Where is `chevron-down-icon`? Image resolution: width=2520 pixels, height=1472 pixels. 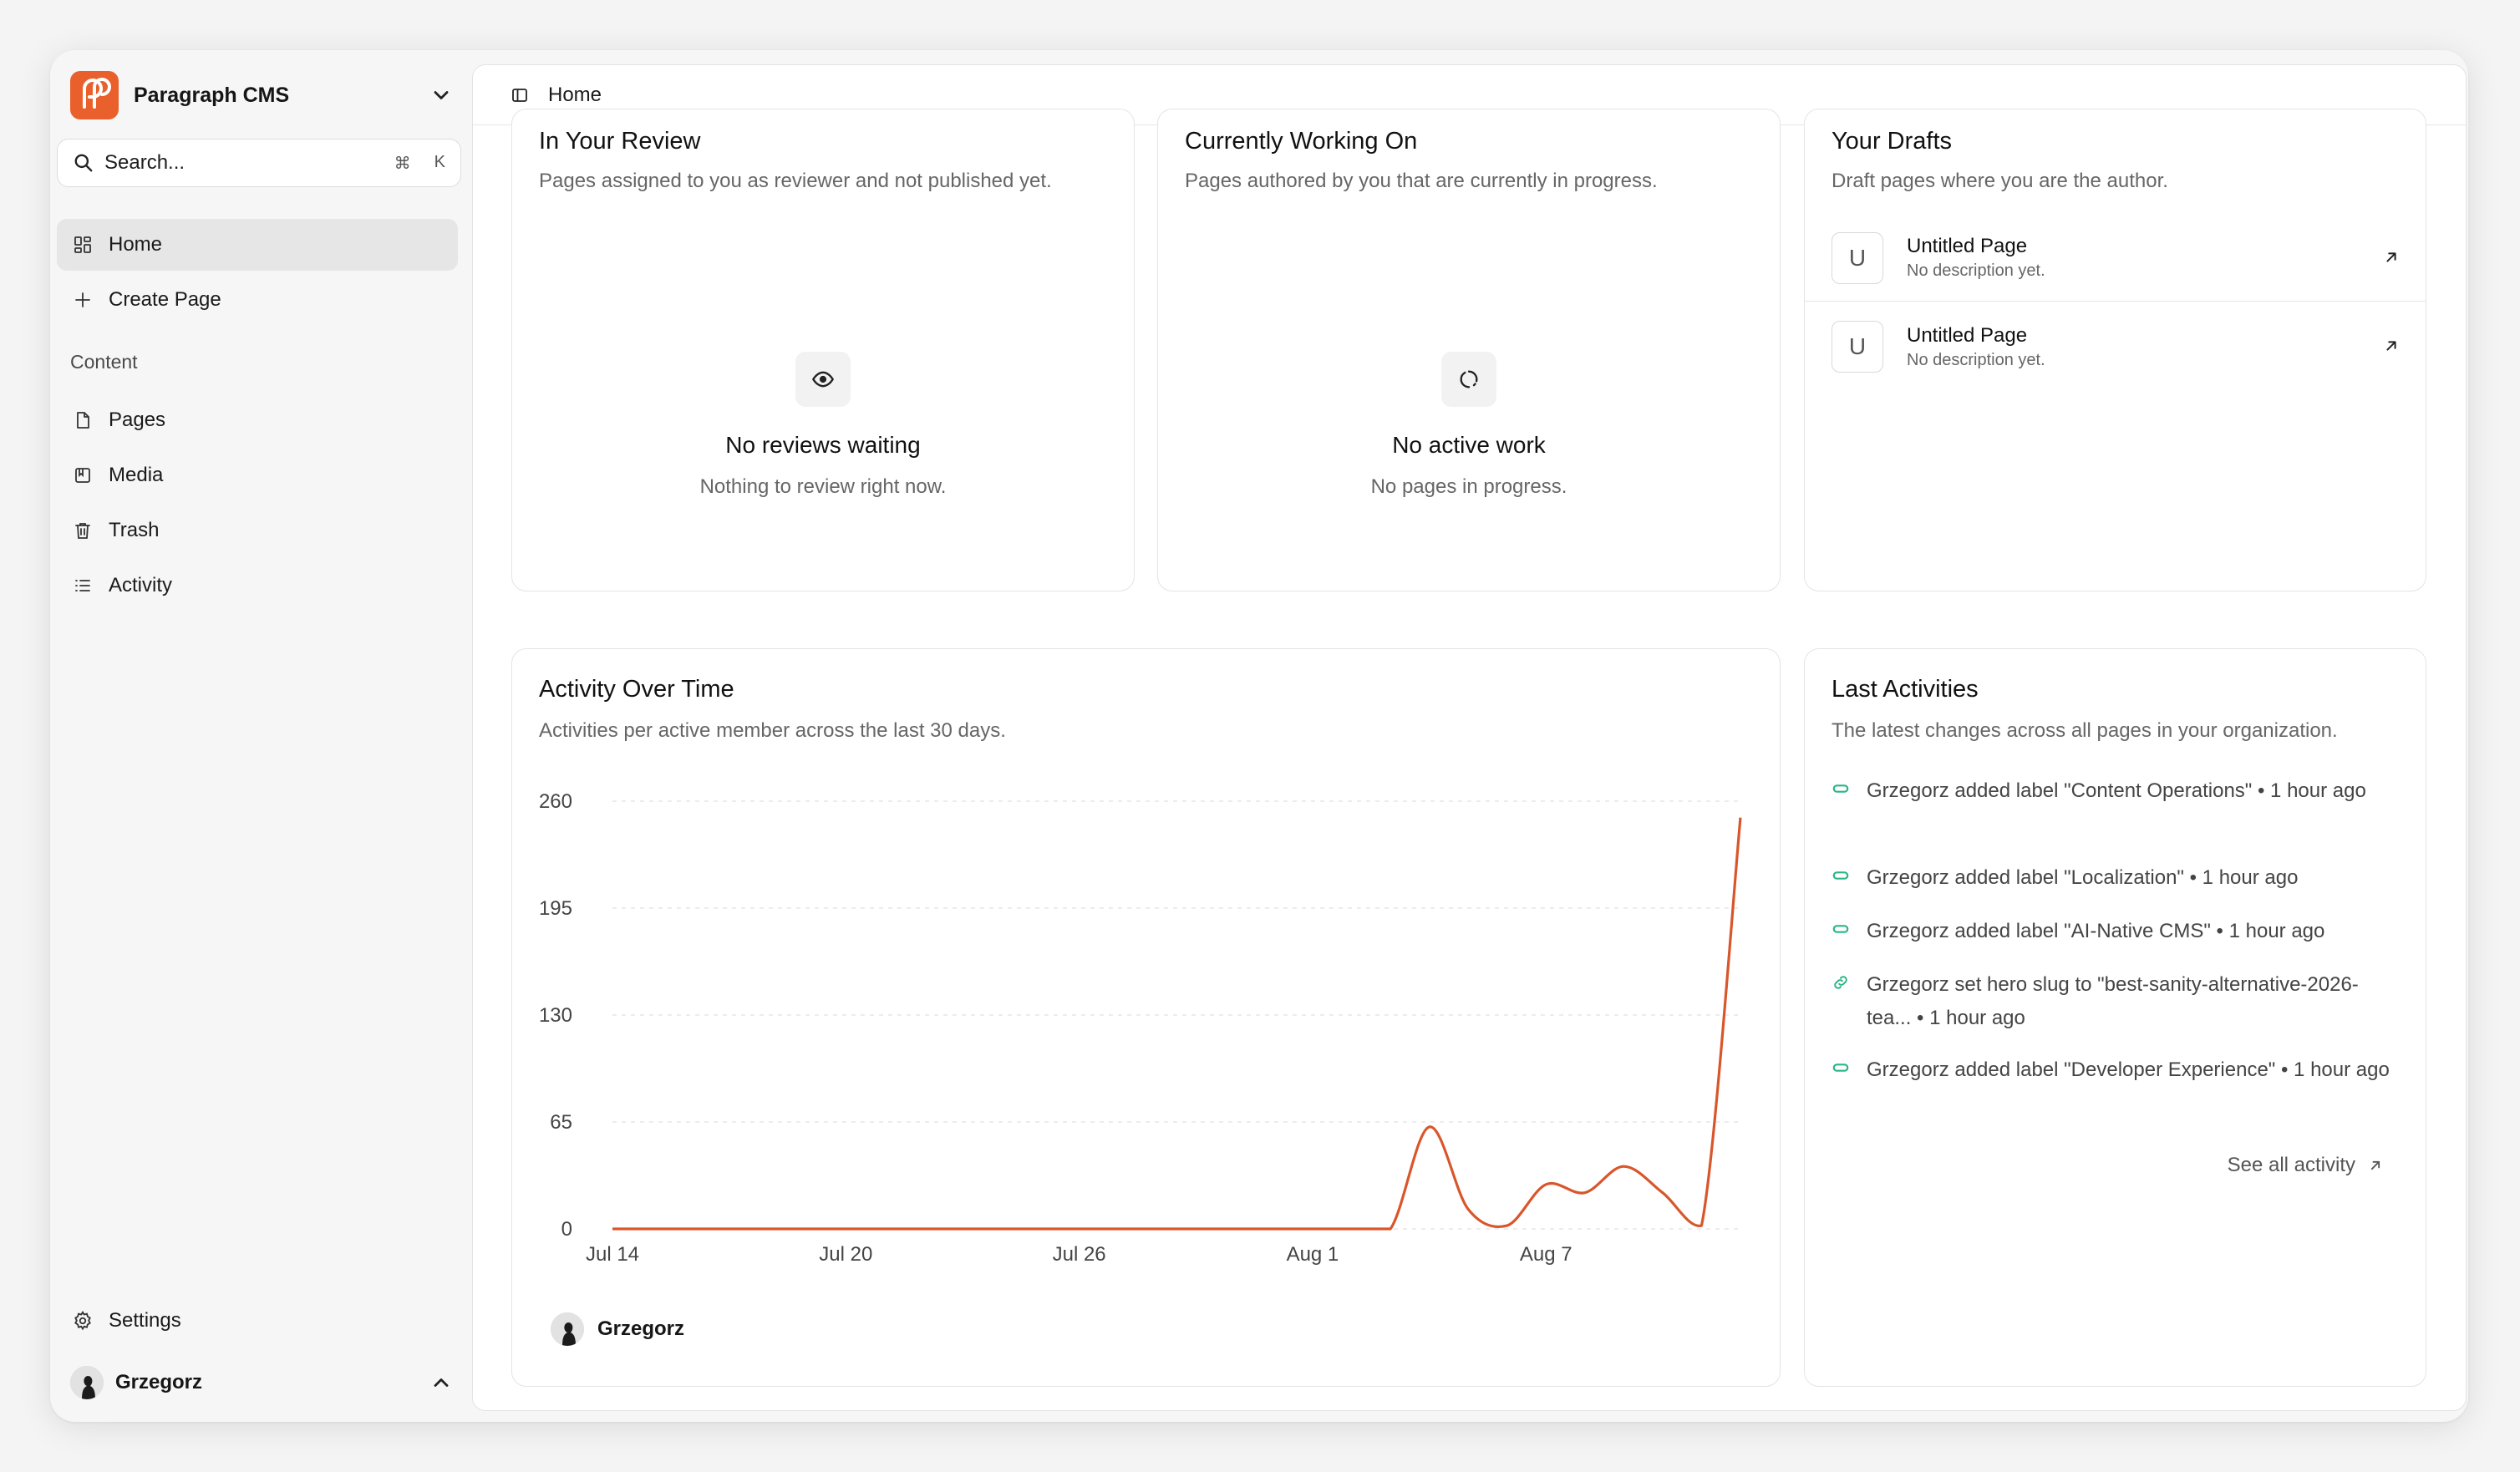 chevron-down-icon is located at coordinates (441, 95).